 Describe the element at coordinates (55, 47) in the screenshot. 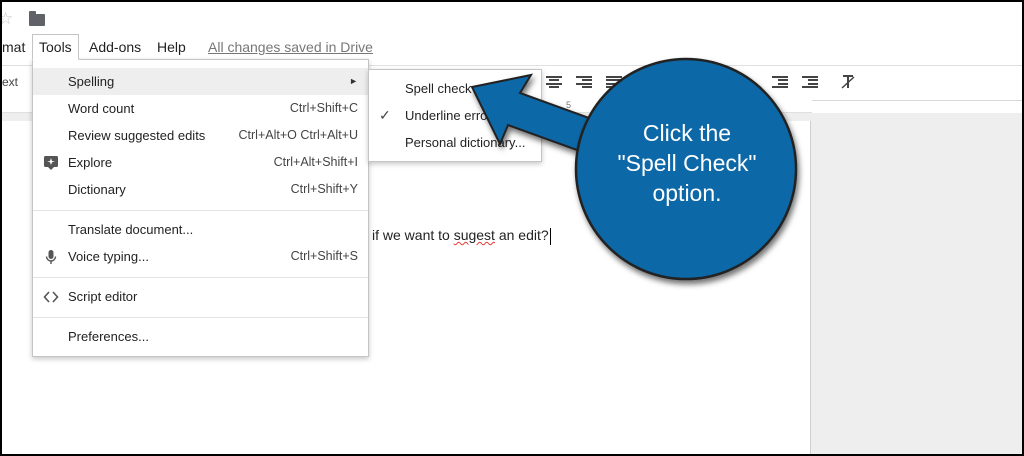

I see `menu-tools: Tools` at that location.